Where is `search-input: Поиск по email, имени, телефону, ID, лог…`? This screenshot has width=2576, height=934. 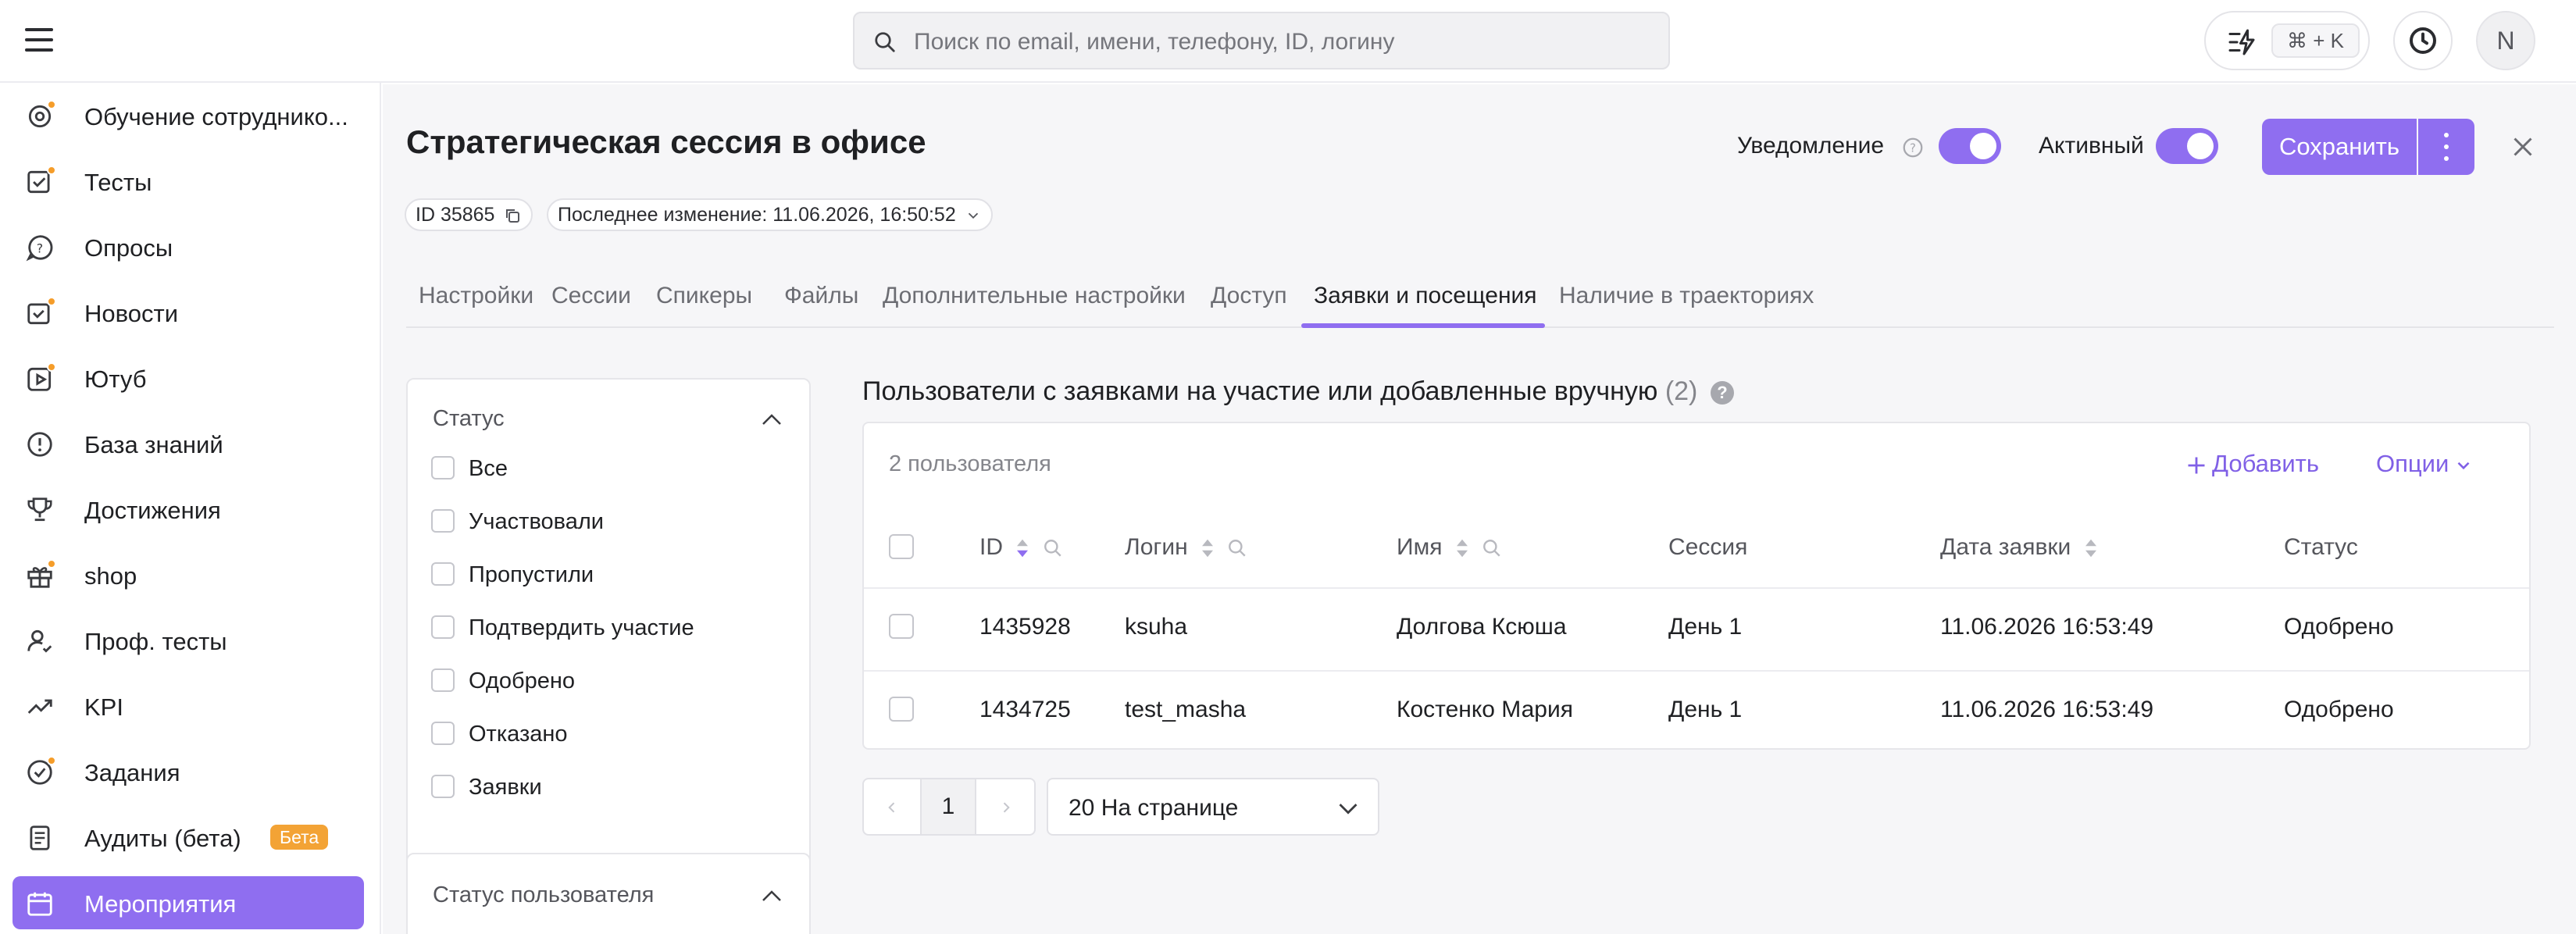 search-input: Поиск по email, имени, телефону, ID, лог… is located at coordinates (1261, 41).